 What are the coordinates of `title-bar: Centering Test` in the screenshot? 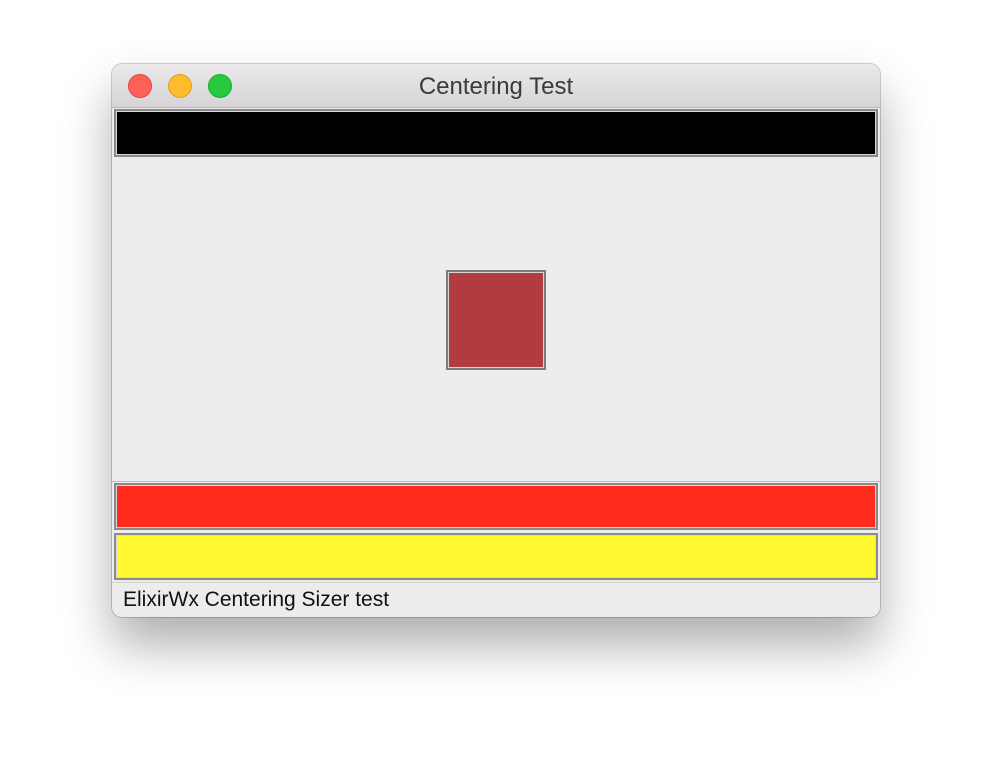 It's located at (496, 86).